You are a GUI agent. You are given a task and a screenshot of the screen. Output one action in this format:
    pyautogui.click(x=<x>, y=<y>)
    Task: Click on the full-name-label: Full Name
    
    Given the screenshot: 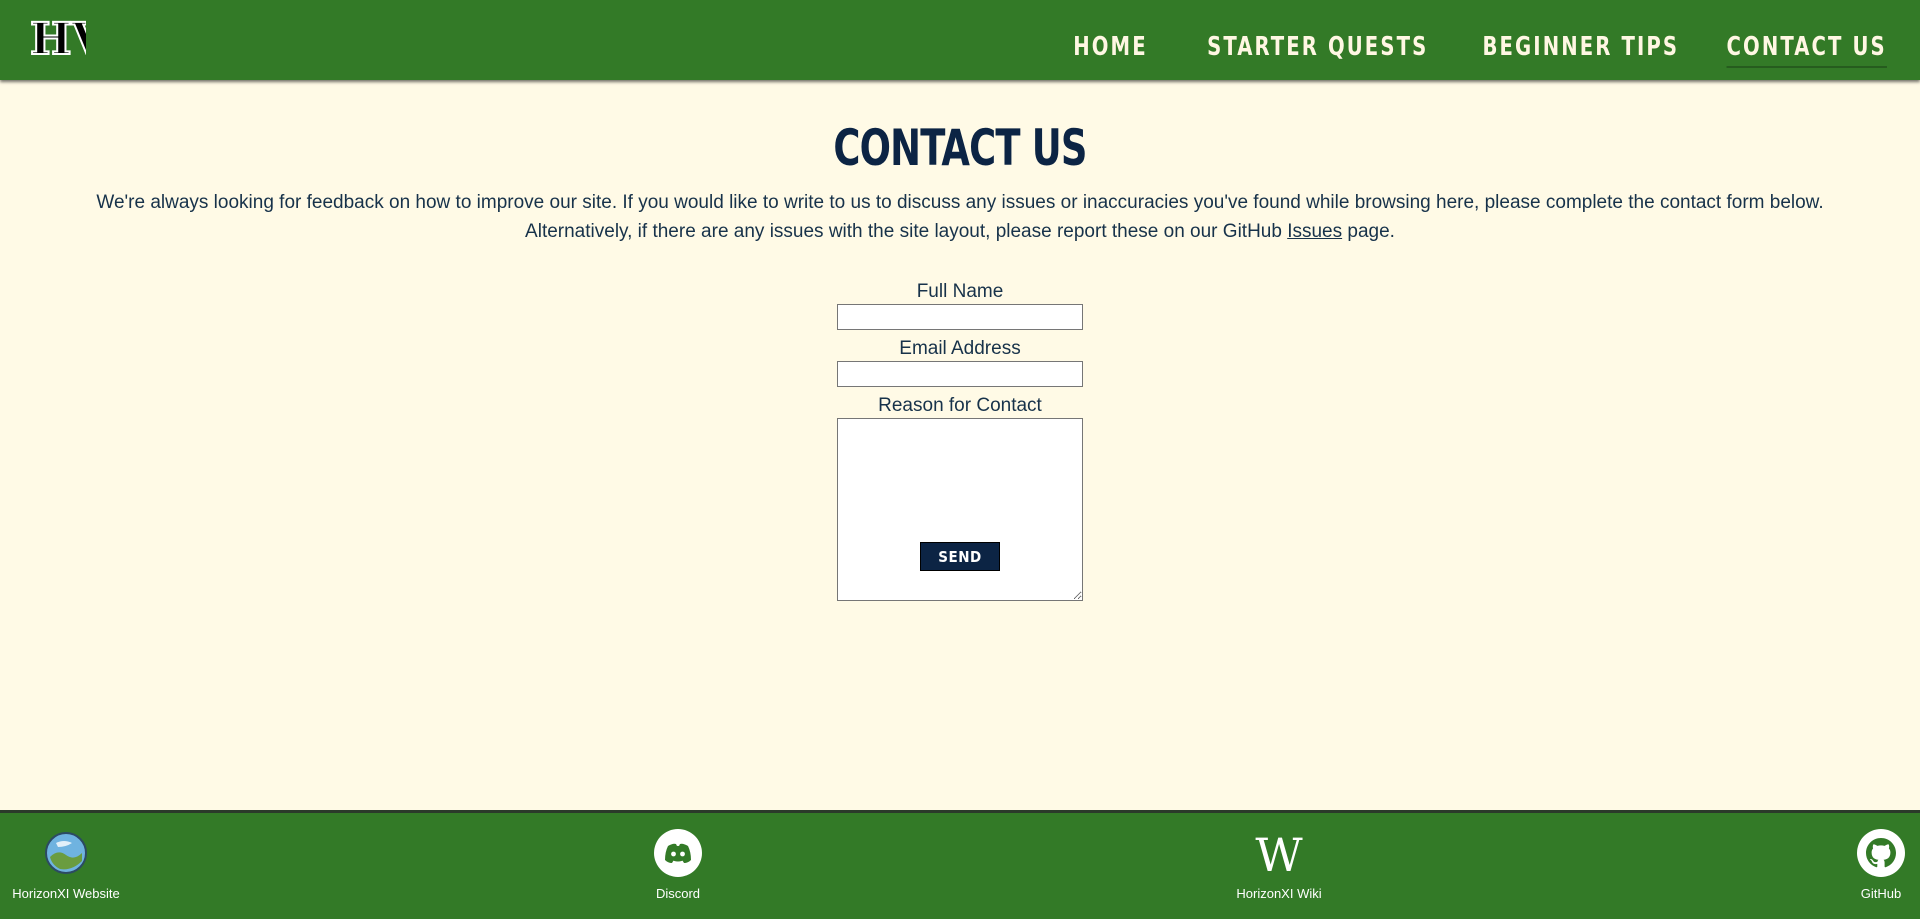 What is the action you would take?
    pyautogui.click(x=960, y=291)
    